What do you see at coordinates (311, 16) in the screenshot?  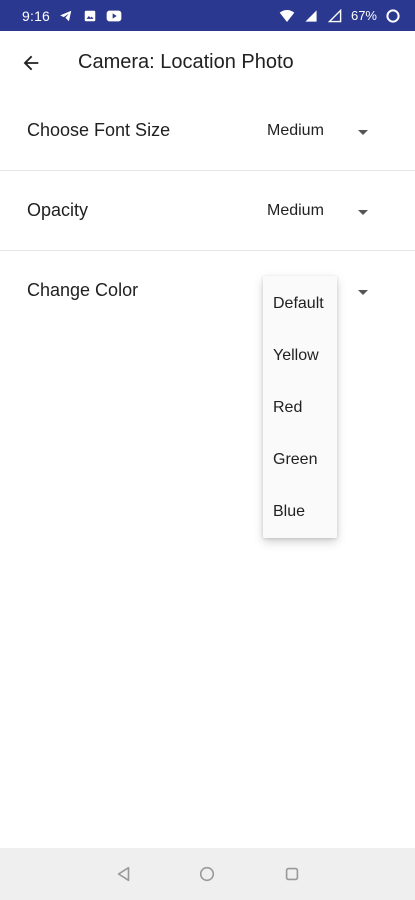 I see `signal-icon` at bounding box center [311, 16].